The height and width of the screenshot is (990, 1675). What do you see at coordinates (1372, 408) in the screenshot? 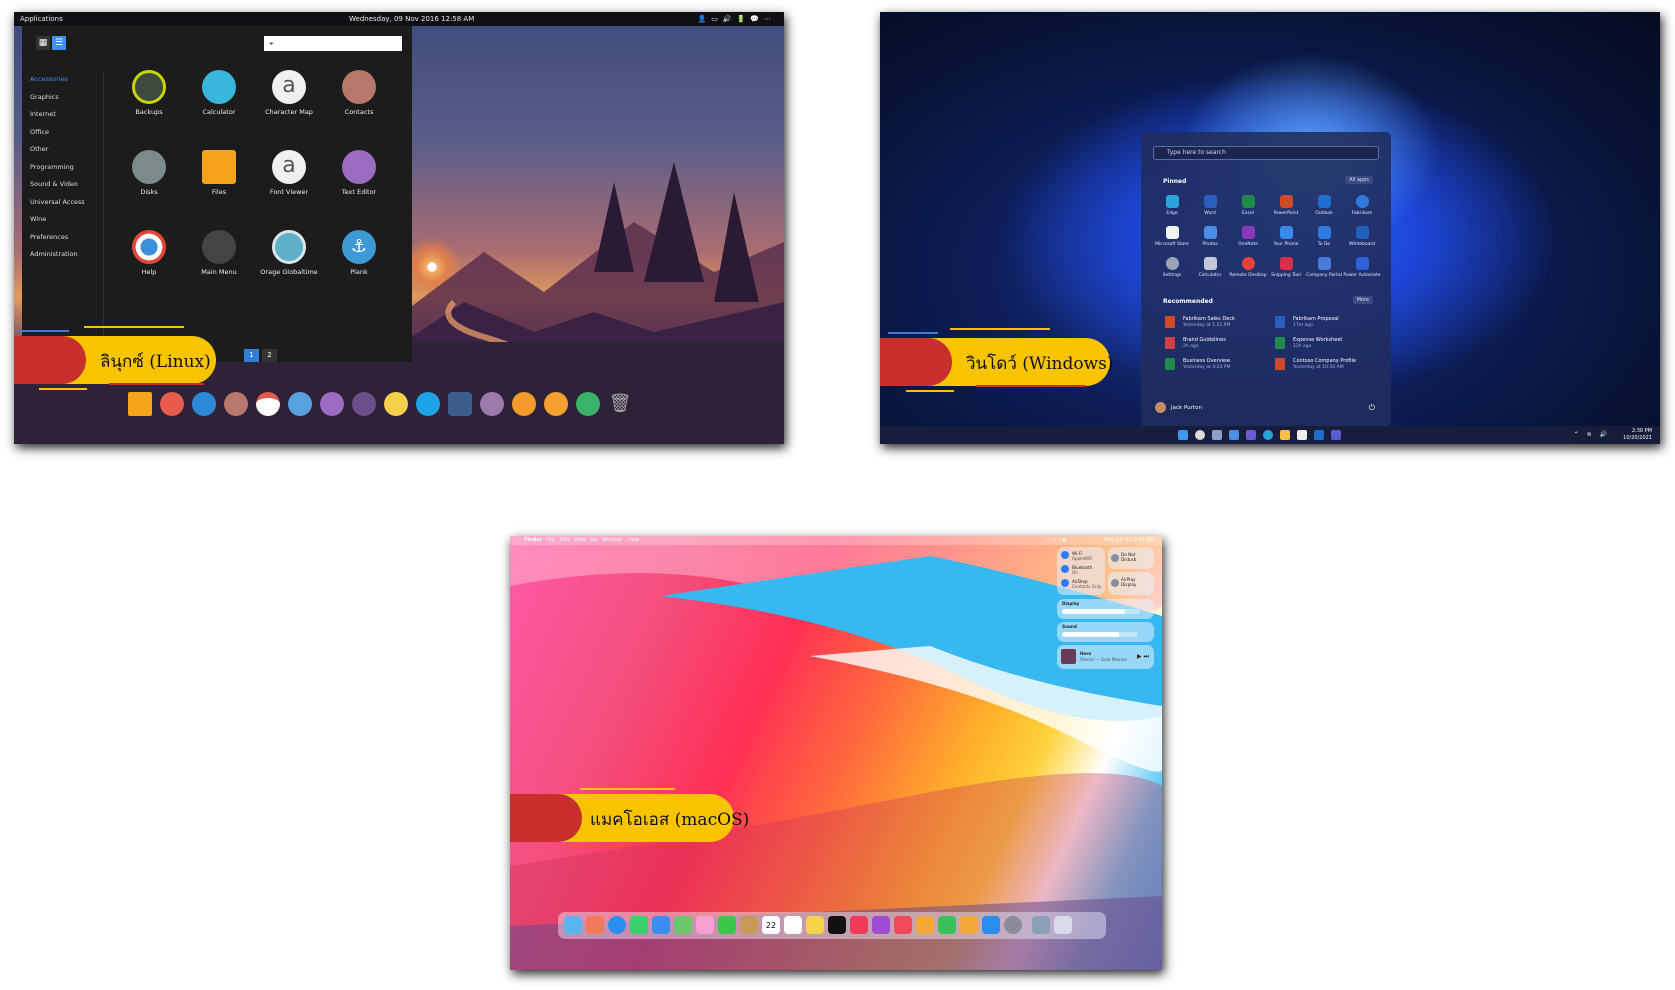
I see `power-icon: ⏻` at bounding box center [1372, 408].